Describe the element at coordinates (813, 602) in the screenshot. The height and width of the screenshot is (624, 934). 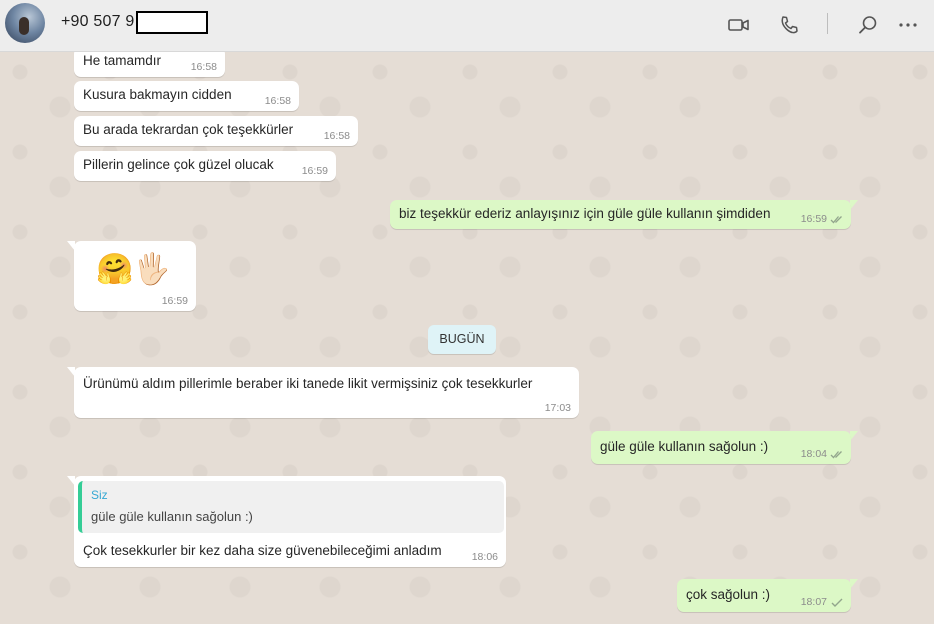
I see `message-time: 18:07` at that location.